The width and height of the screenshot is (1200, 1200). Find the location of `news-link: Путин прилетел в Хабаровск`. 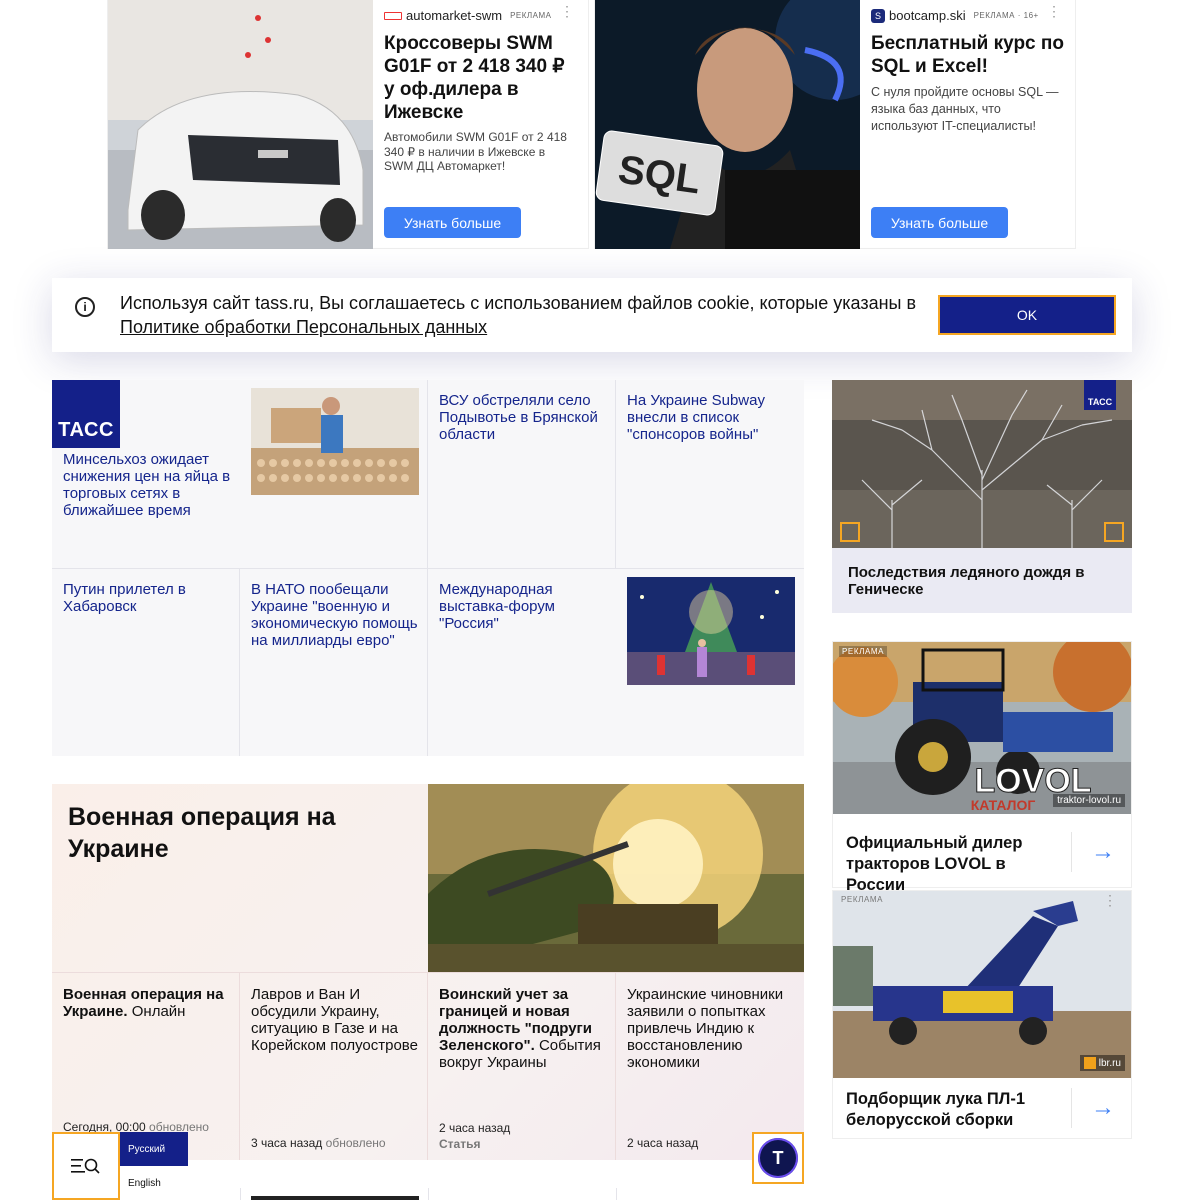

news-link: Путин прилетел в Хабаровск is located at coordinates (147, 598).